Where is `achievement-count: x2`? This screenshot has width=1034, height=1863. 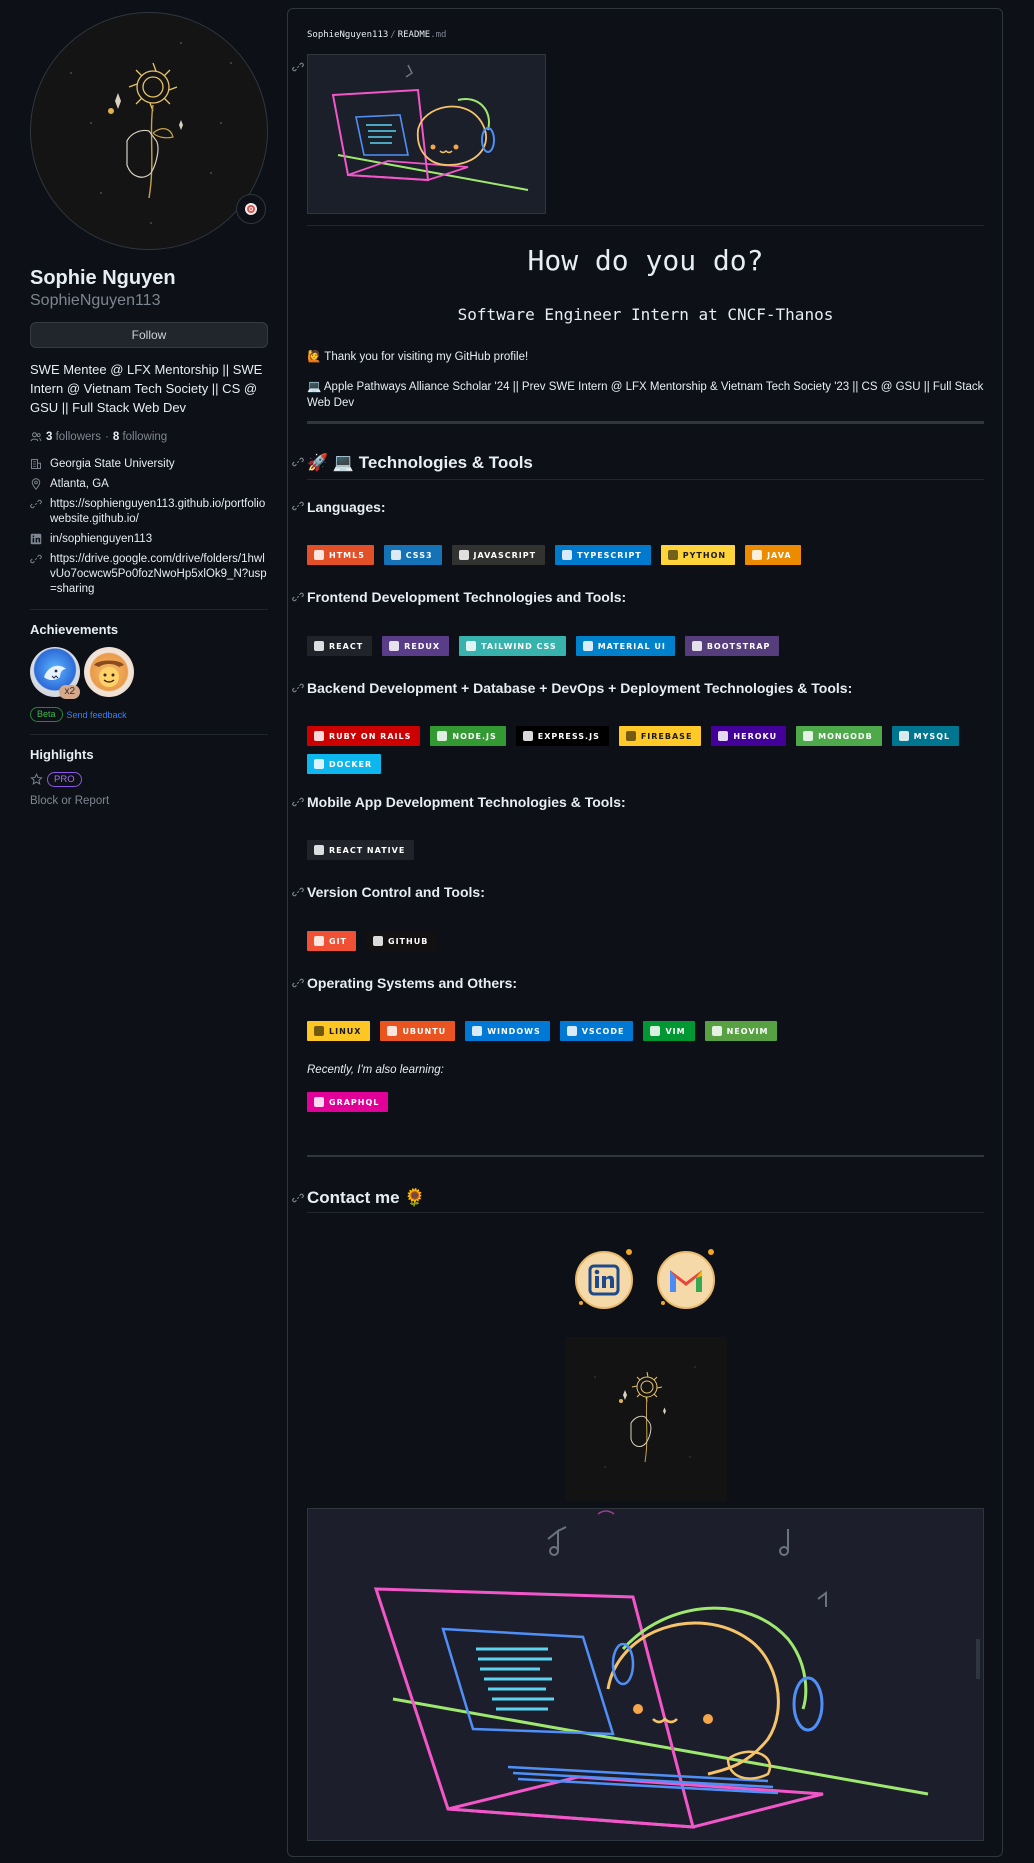
achievement-count: x2 is located at coordinates (69, 692).